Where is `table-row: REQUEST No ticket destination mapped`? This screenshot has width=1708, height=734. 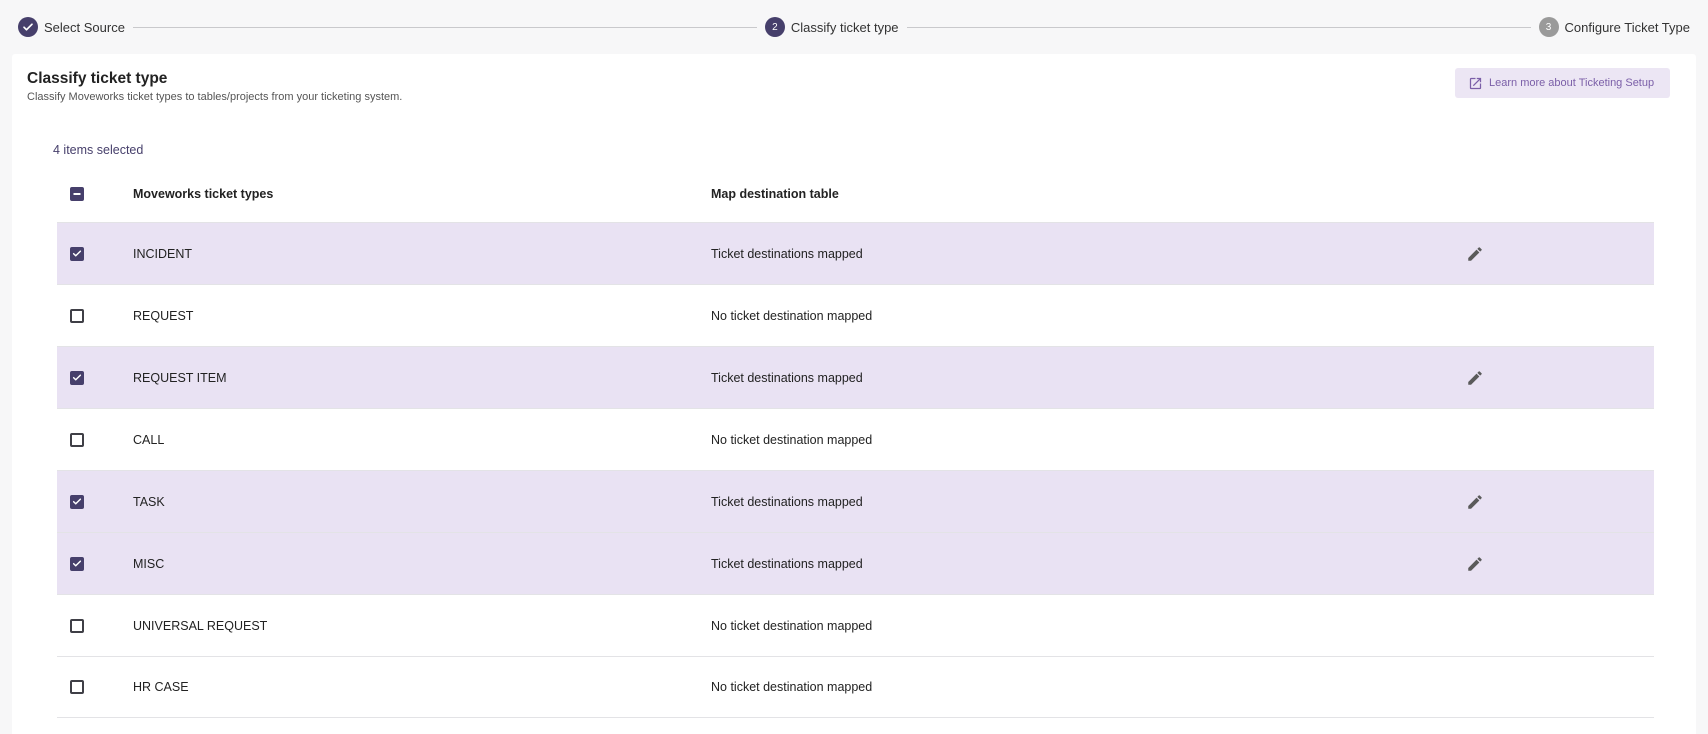
table-row: REQUEST No ticket destination mapped is located at coordinates (855, 315).